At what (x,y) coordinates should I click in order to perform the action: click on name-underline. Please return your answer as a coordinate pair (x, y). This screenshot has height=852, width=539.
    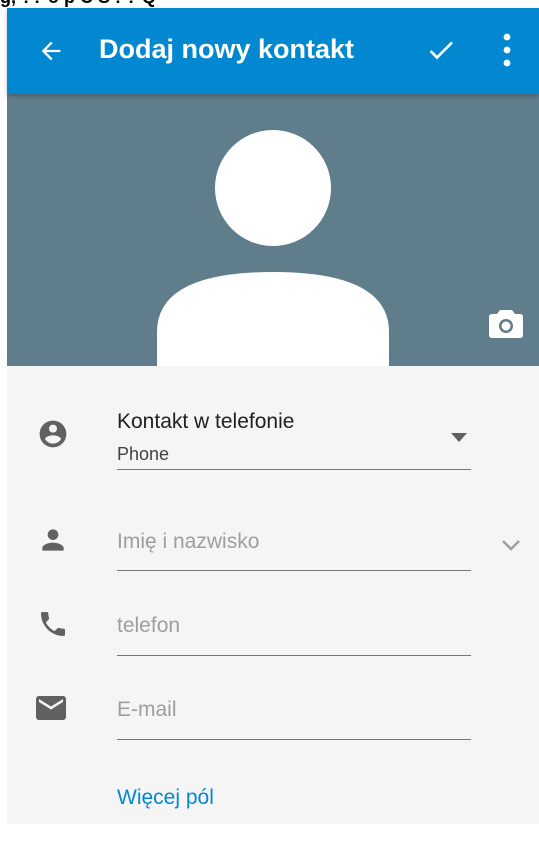
    Looking at the image, I should click on (294, 570).